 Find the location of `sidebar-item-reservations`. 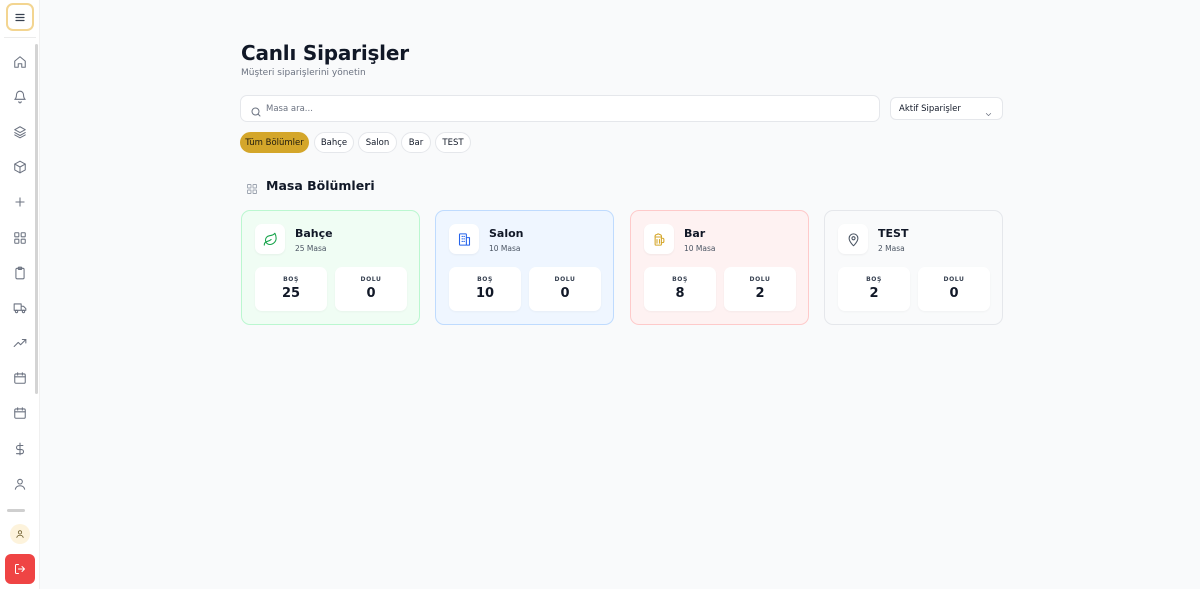

sidebar-item-reservations is located at coordinates (20, 413).